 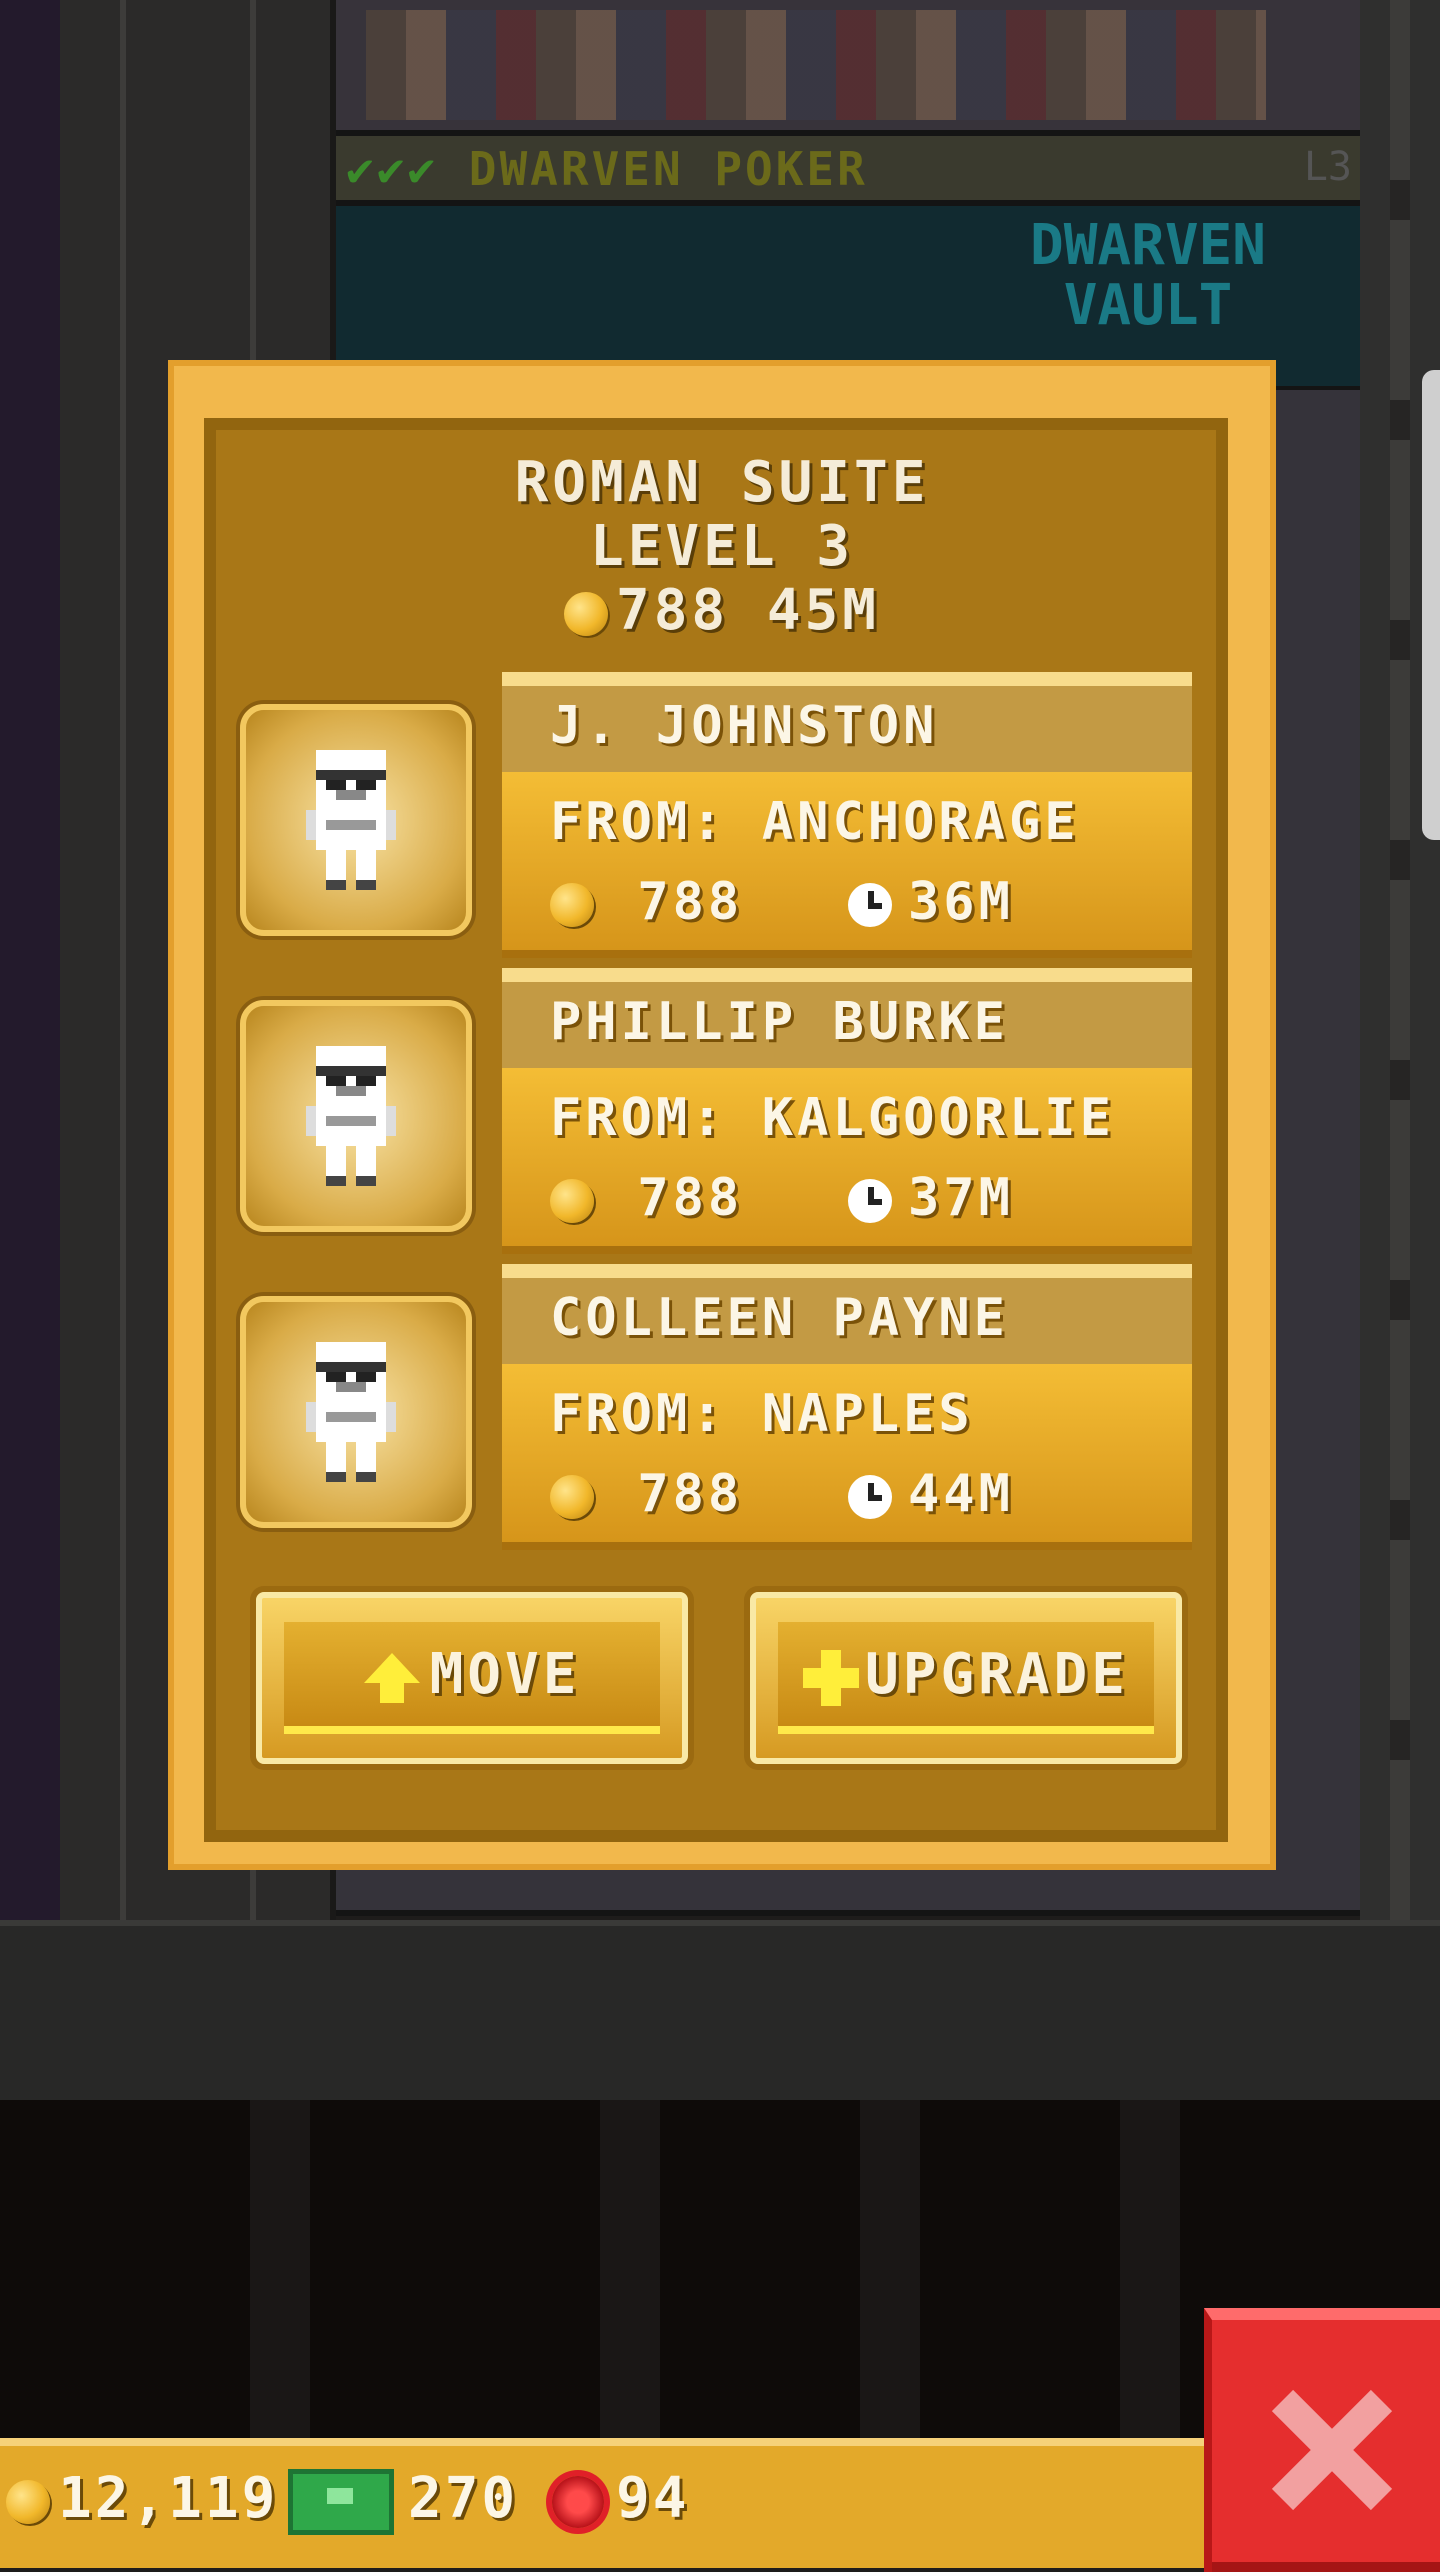 What do you see at coordinates (472, 1678) in the screenshot?
I see `move-button: MOVE` at bounding box center [472, 1678].